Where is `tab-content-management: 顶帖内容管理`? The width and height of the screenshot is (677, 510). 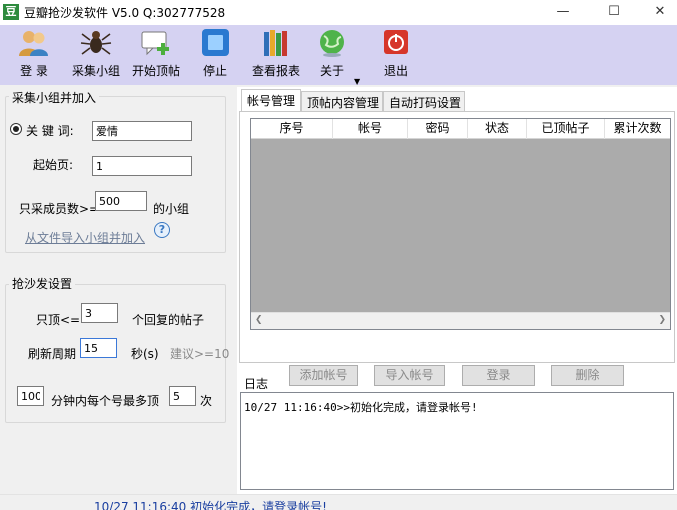 tab-content-management: 顶帖内容管理 is located at coordinates (342, 101).